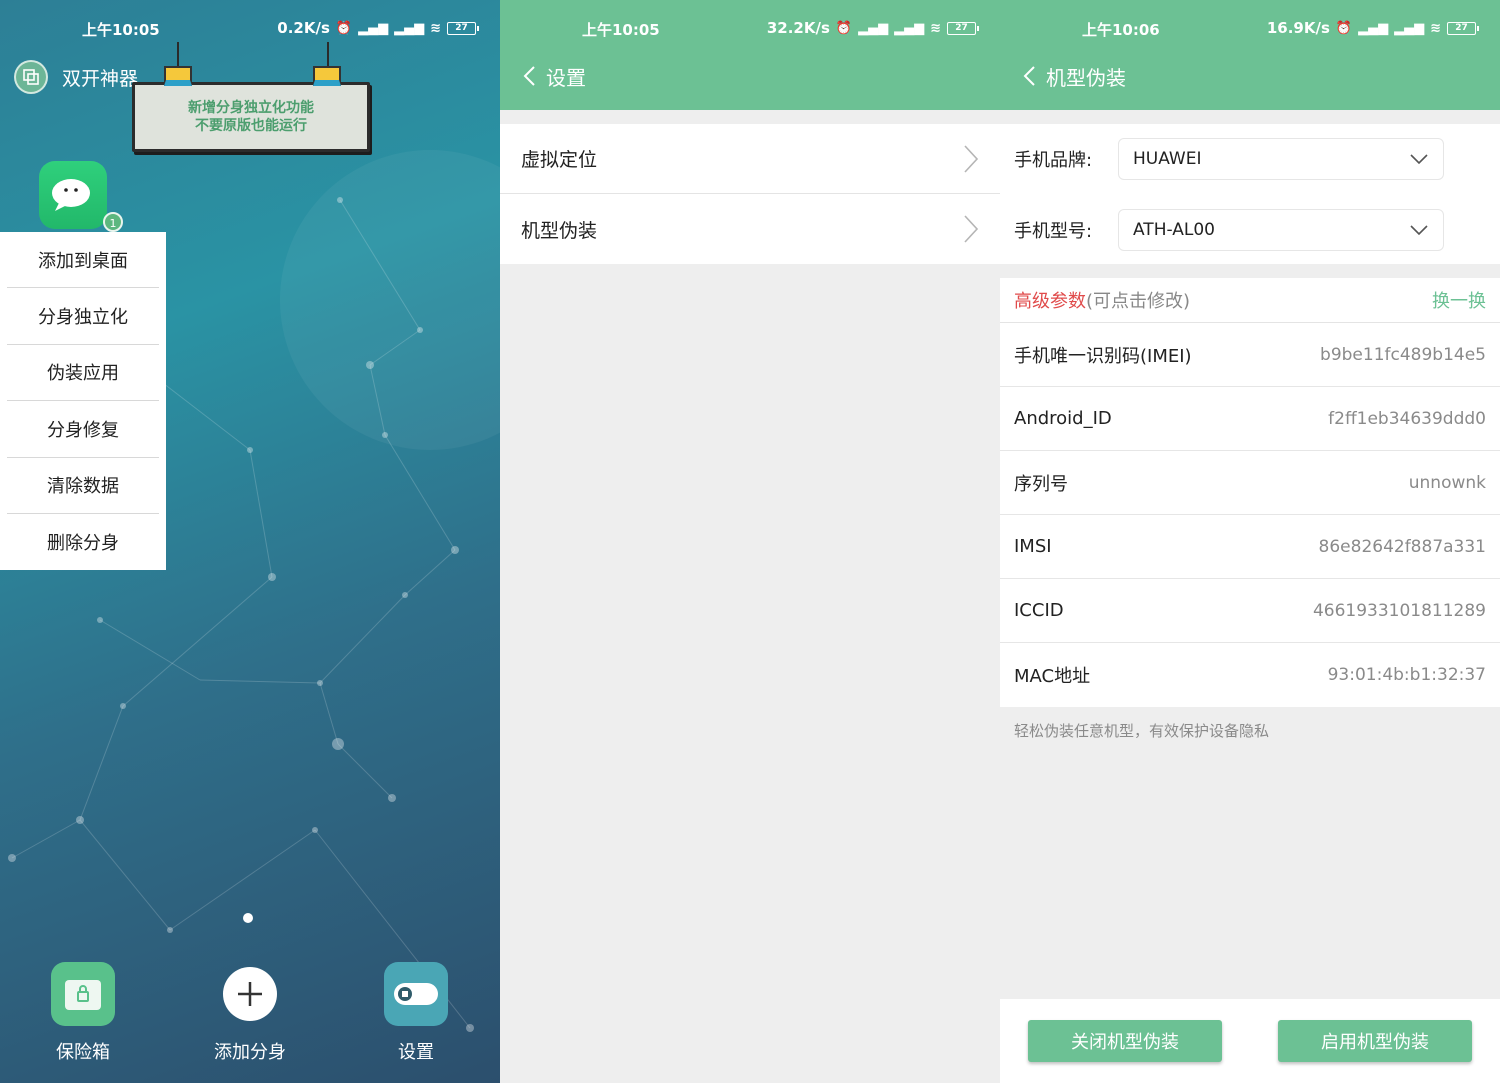  Describe the element at coordinates (559, 160) in the screenshot. I see `settings-item-label: 虚拟定位` at that location.